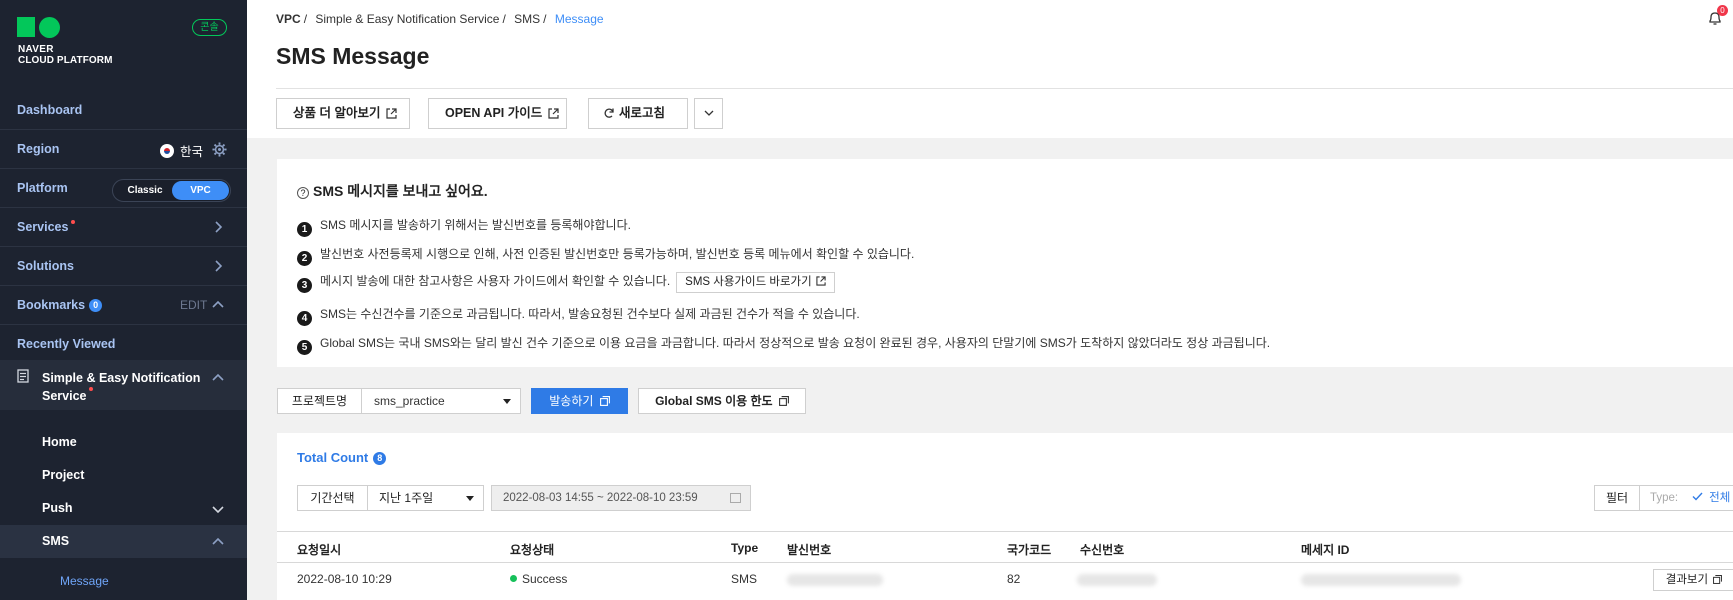 This screenshot has width=1733, height=600. I want to click on sidebar-item-label: Project, so click(63, 475).